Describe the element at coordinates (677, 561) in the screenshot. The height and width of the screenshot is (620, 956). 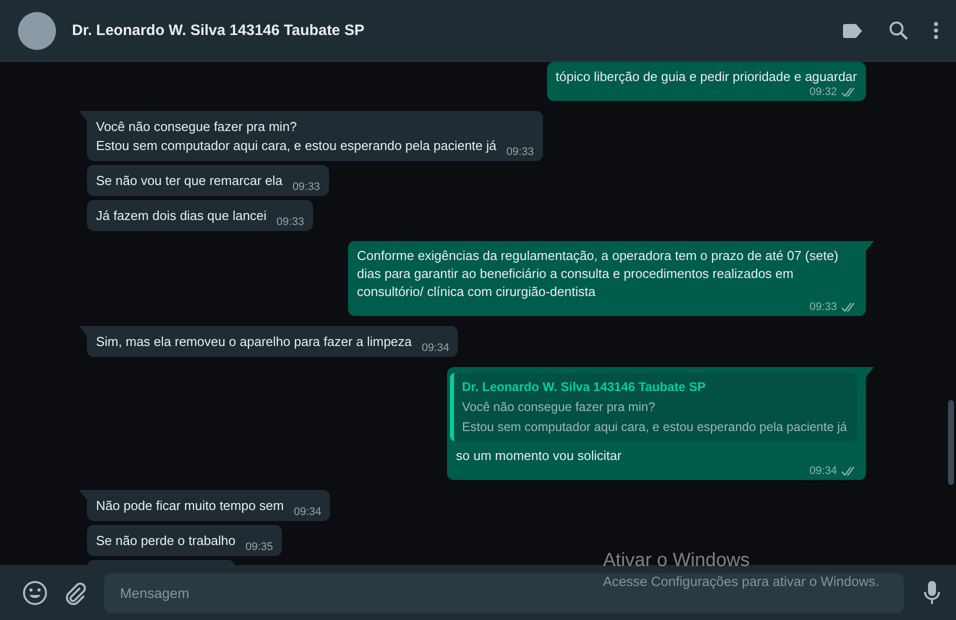
I see `activation-title: Ativar o Windows` at that location.